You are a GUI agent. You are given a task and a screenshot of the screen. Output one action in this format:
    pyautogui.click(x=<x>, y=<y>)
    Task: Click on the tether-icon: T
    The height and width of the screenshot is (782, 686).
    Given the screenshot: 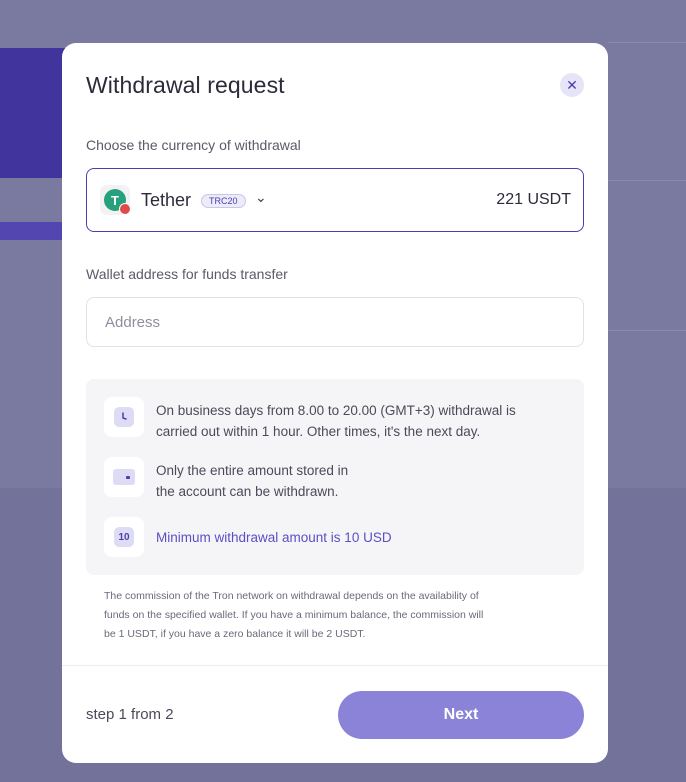 What is the action you would take?
    pyautogui.click(x=117, y=202)
    